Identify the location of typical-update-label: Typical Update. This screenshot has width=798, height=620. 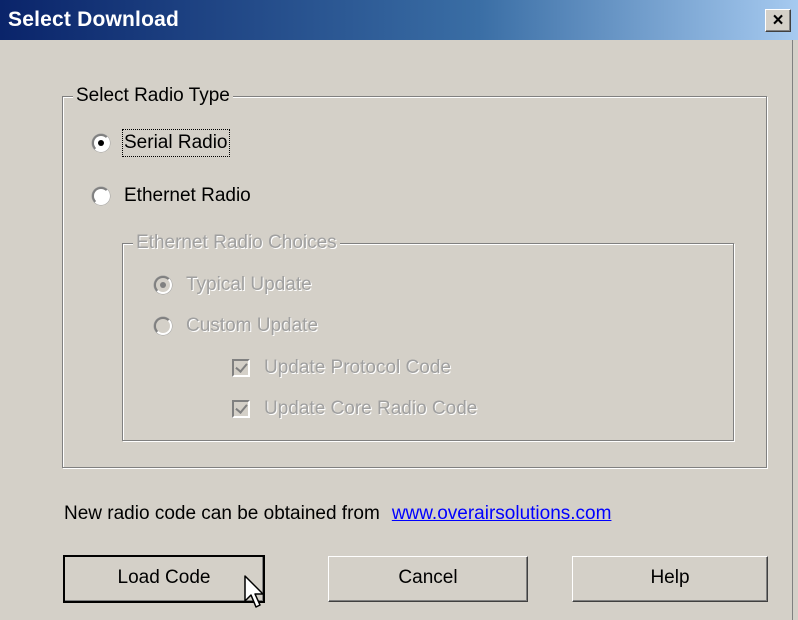
(249, 284).